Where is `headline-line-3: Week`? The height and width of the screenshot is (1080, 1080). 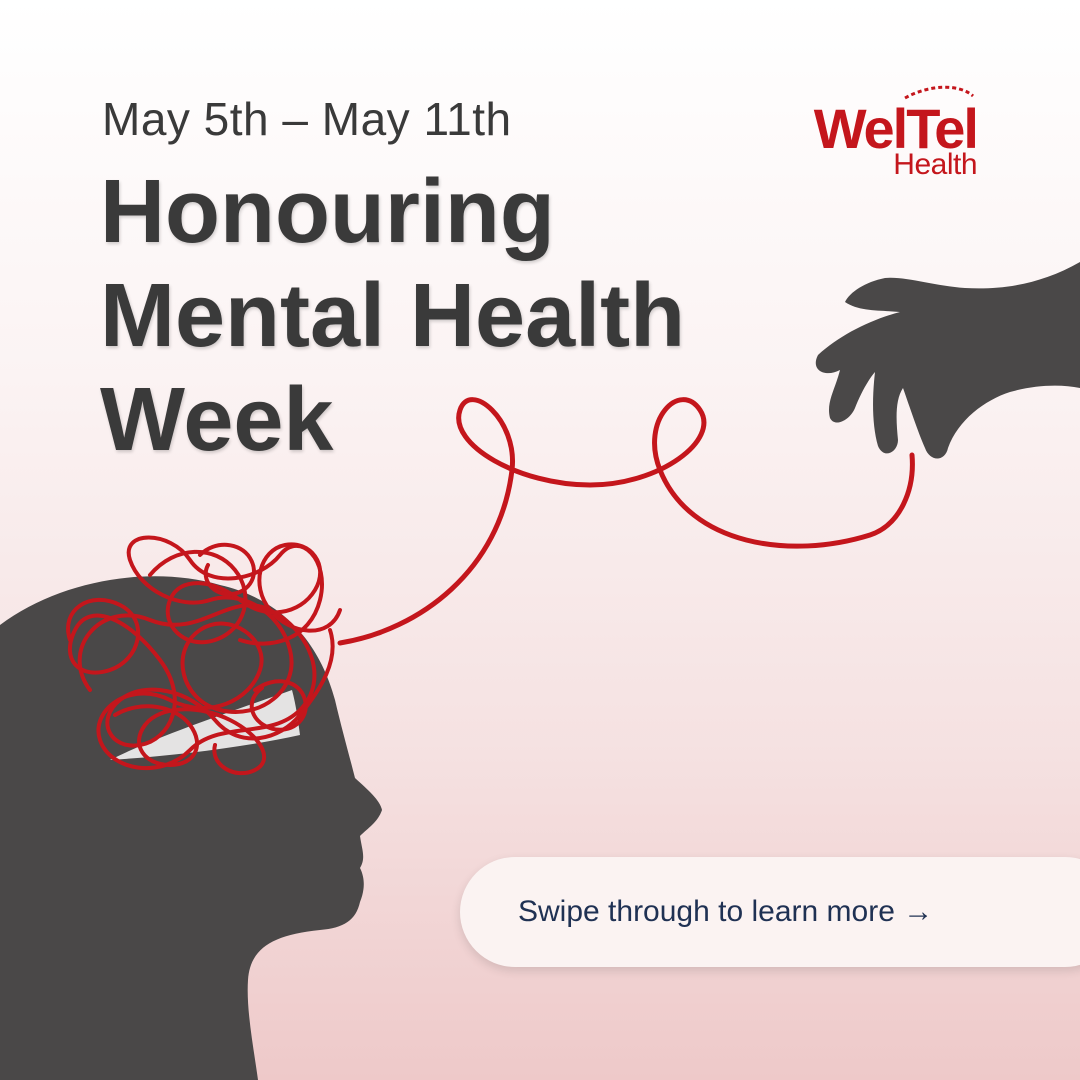
headline-line-3: Week is located at coordinates (217, 420).